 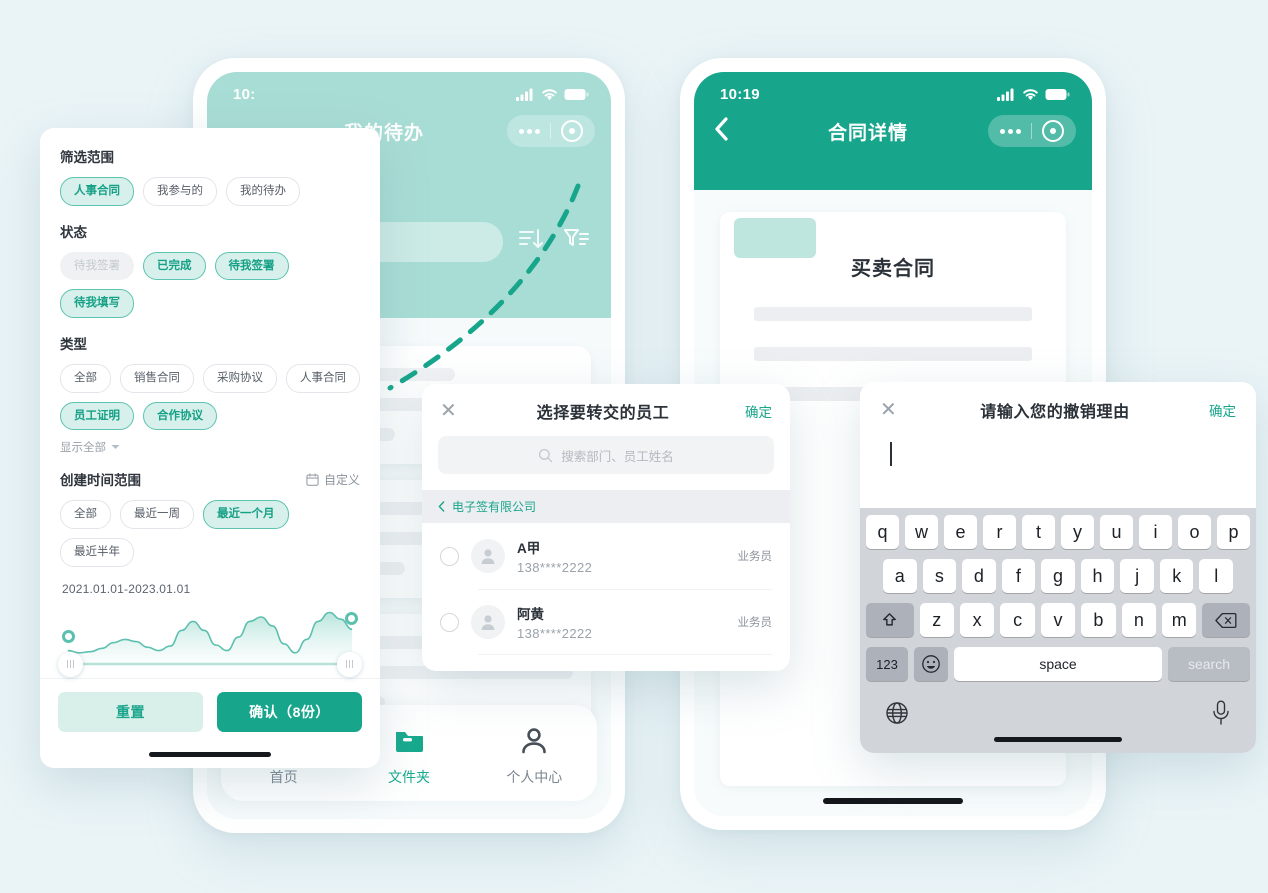 I want to click on avatar, so click(x=488, y=556).